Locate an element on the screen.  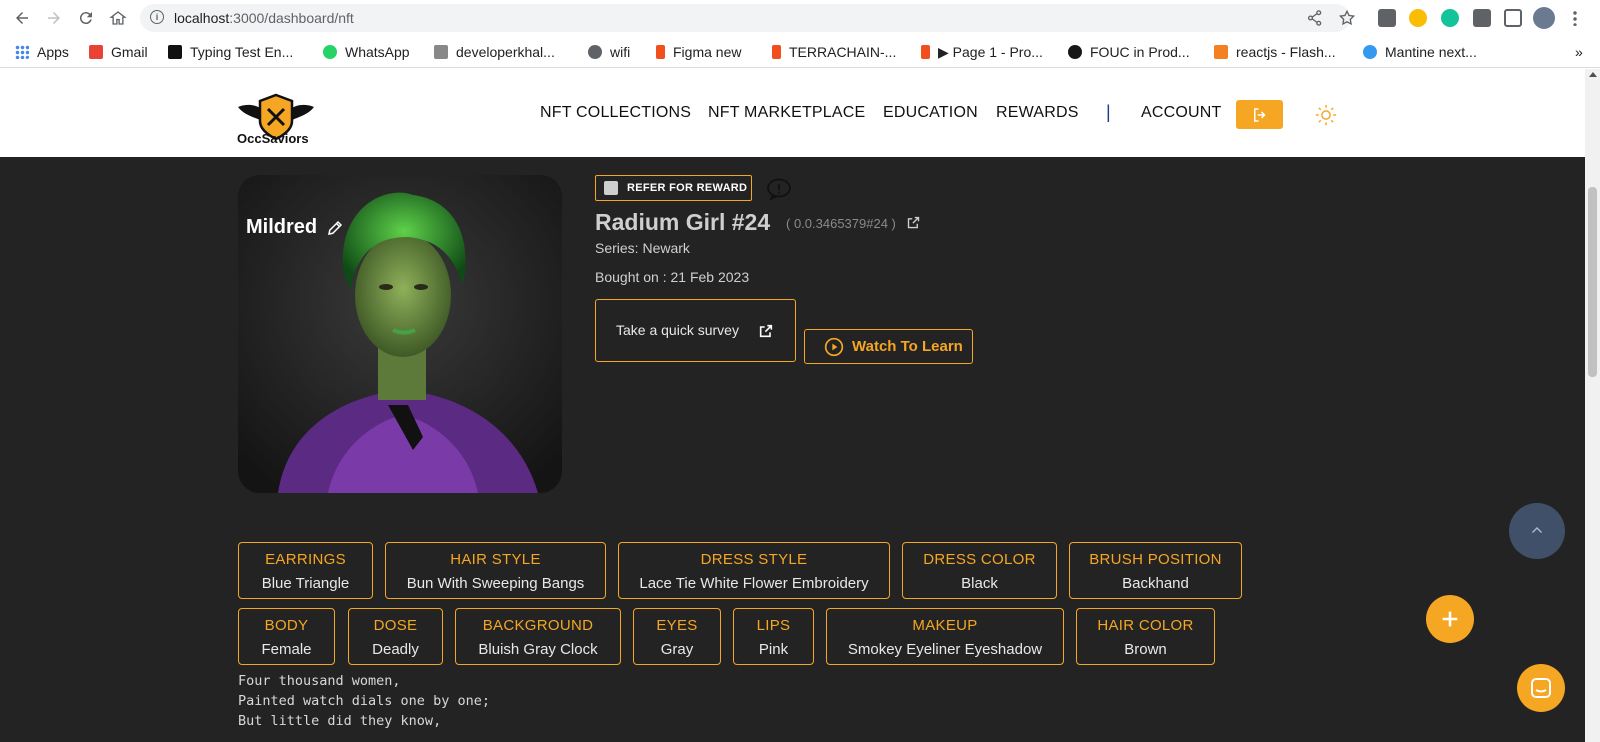
apps-grid-icon is located at coordinates (22, 52).